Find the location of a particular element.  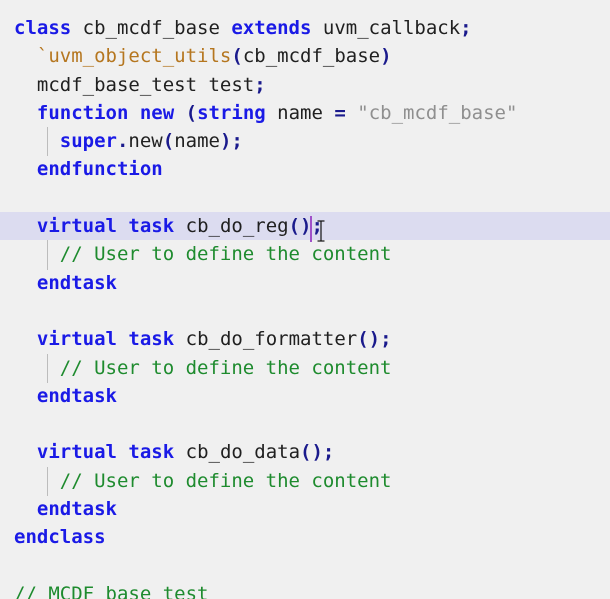

token-kw: class is located at coordinates (43, 28).